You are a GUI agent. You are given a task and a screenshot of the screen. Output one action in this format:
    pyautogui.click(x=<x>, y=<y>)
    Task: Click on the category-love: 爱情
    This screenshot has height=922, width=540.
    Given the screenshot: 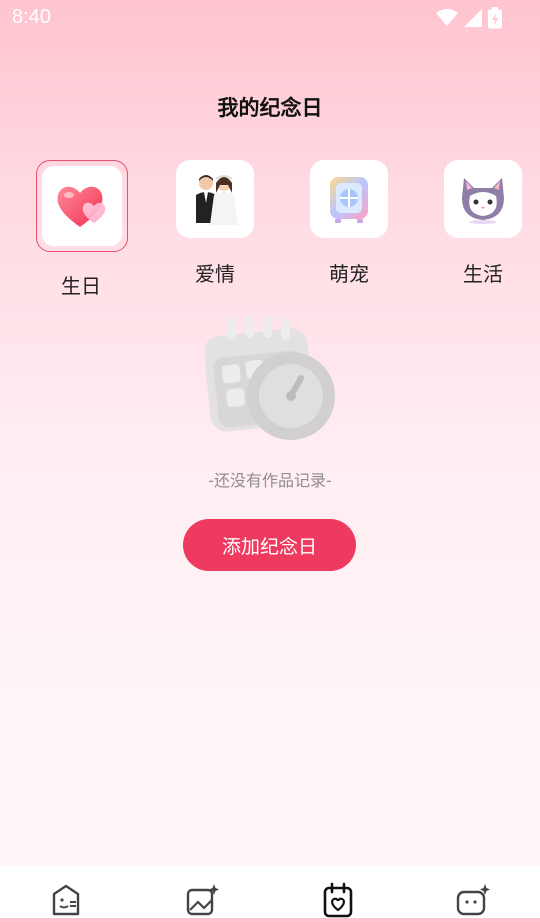 What is the action you would take?
    pyautogui.click(x=215, y=223)
    